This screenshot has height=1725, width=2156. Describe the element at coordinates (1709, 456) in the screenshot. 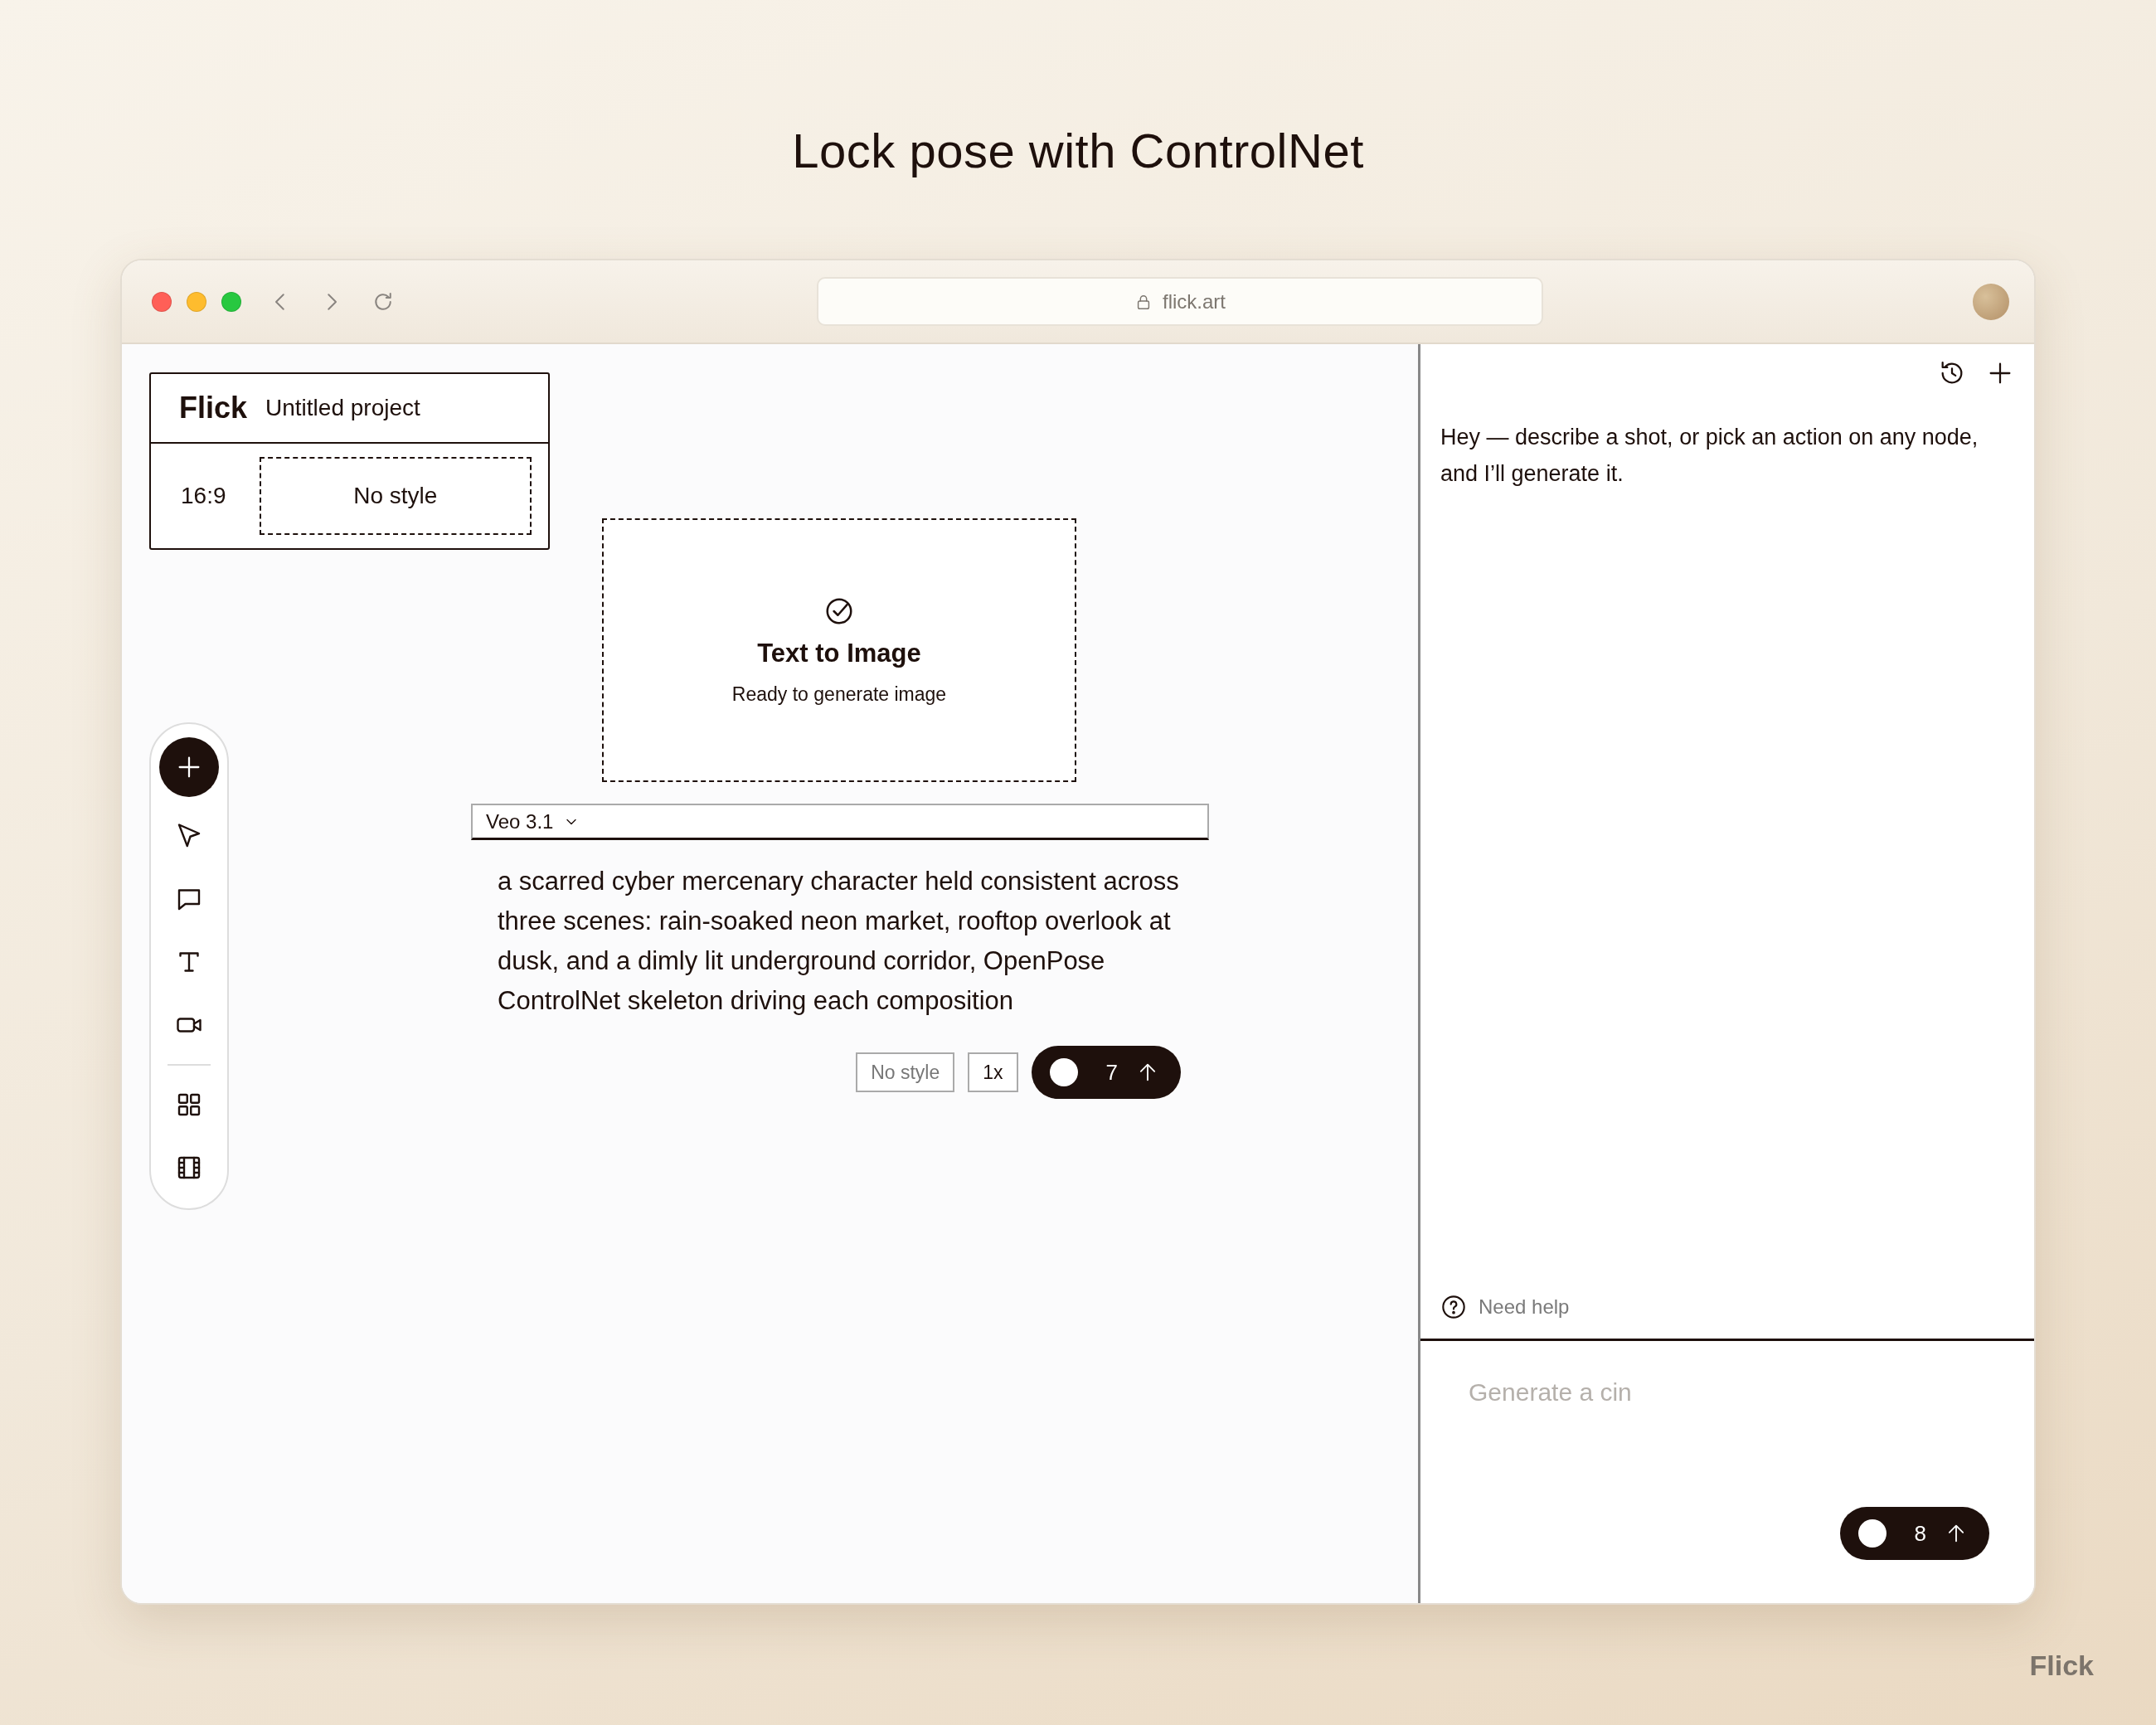

I see `assistant-message: Hey — describe a shot, or pick an action on any node, and I’ll generate it.` at that location.